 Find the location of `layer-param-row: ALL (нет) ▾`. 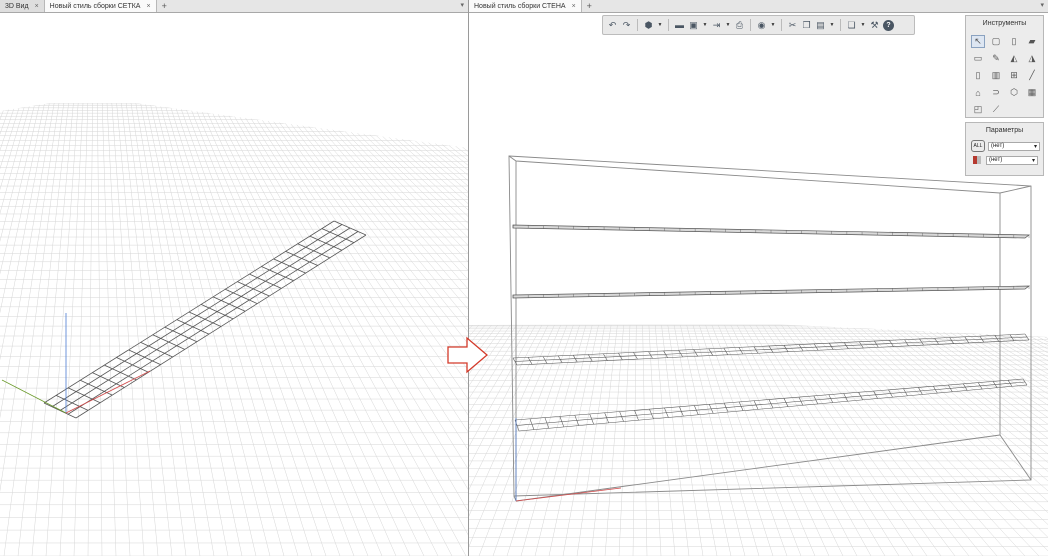

layer-param-row: ALL (нет) ▾ is located at coordinates (1004, 144).